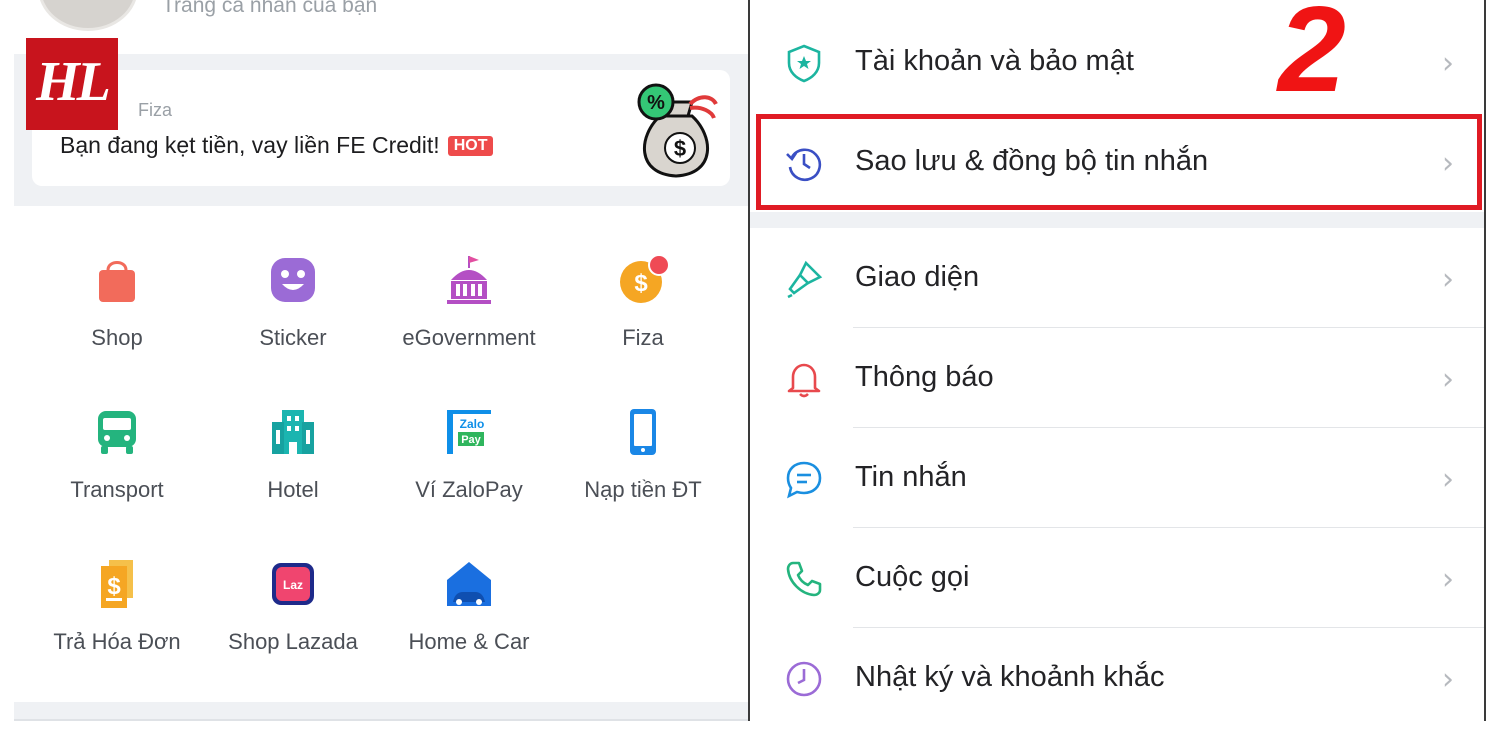  I want to click on setting-diary-moments: Nhật ký và khoảnh khắc ›, so click(1117, 674).